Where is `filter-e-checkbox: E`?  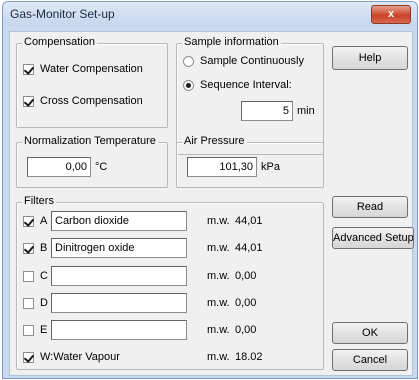 filter-e-checkbox: E is located at coordinates (35, 330).